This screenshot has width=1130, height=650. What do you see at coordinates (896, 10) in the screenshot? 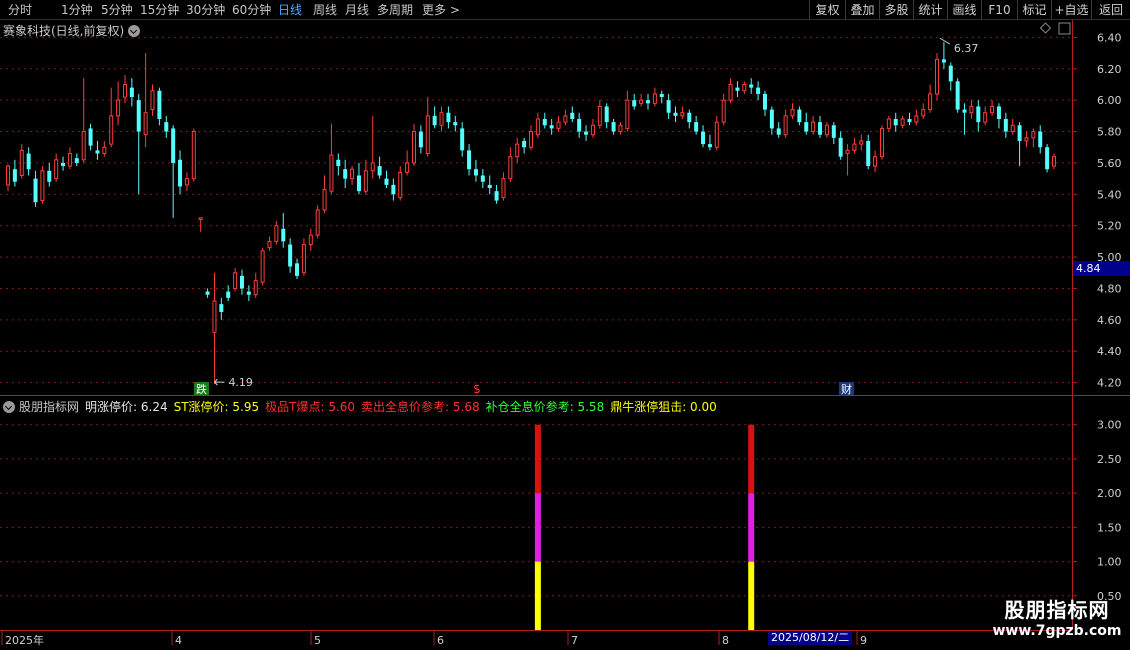
I see `toolbar-button-2: 多股` at bounding box center [896, 10].